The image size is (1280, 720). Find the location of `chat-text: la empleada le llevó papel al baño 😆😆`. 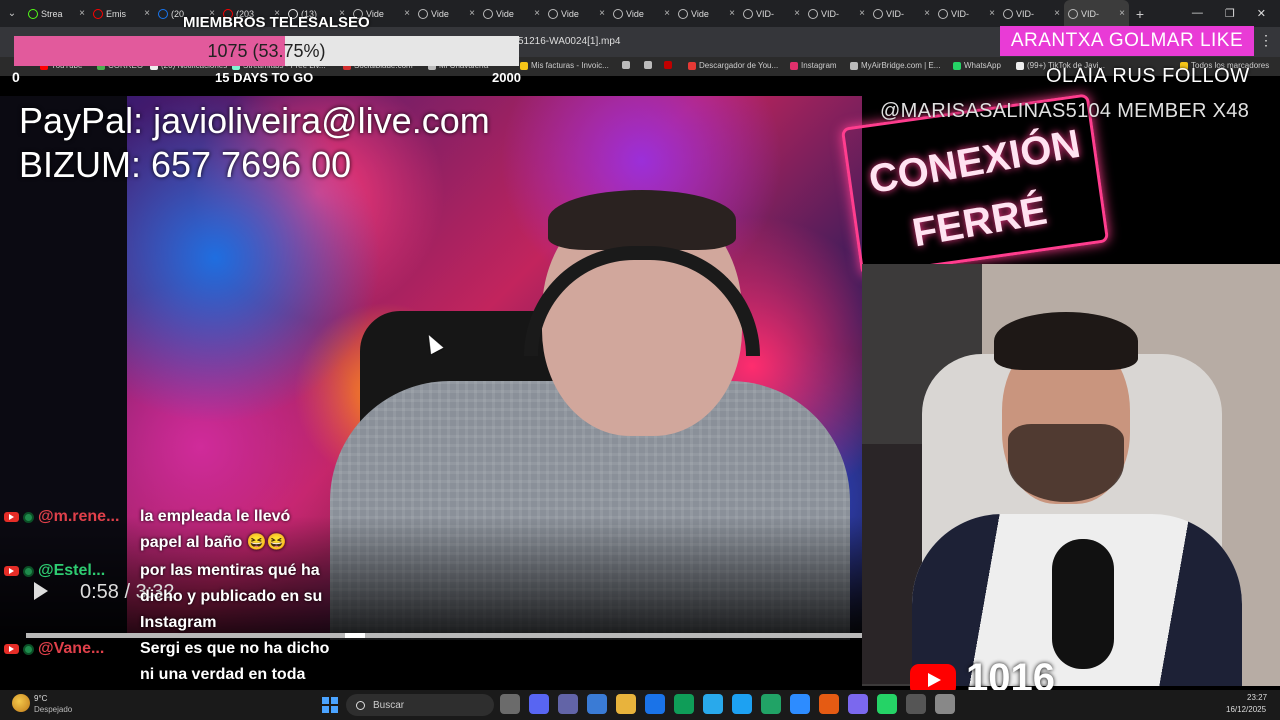

chat-text: la empleada le llevó papel al baño 😆😆 is located at coordinates (215, 529).